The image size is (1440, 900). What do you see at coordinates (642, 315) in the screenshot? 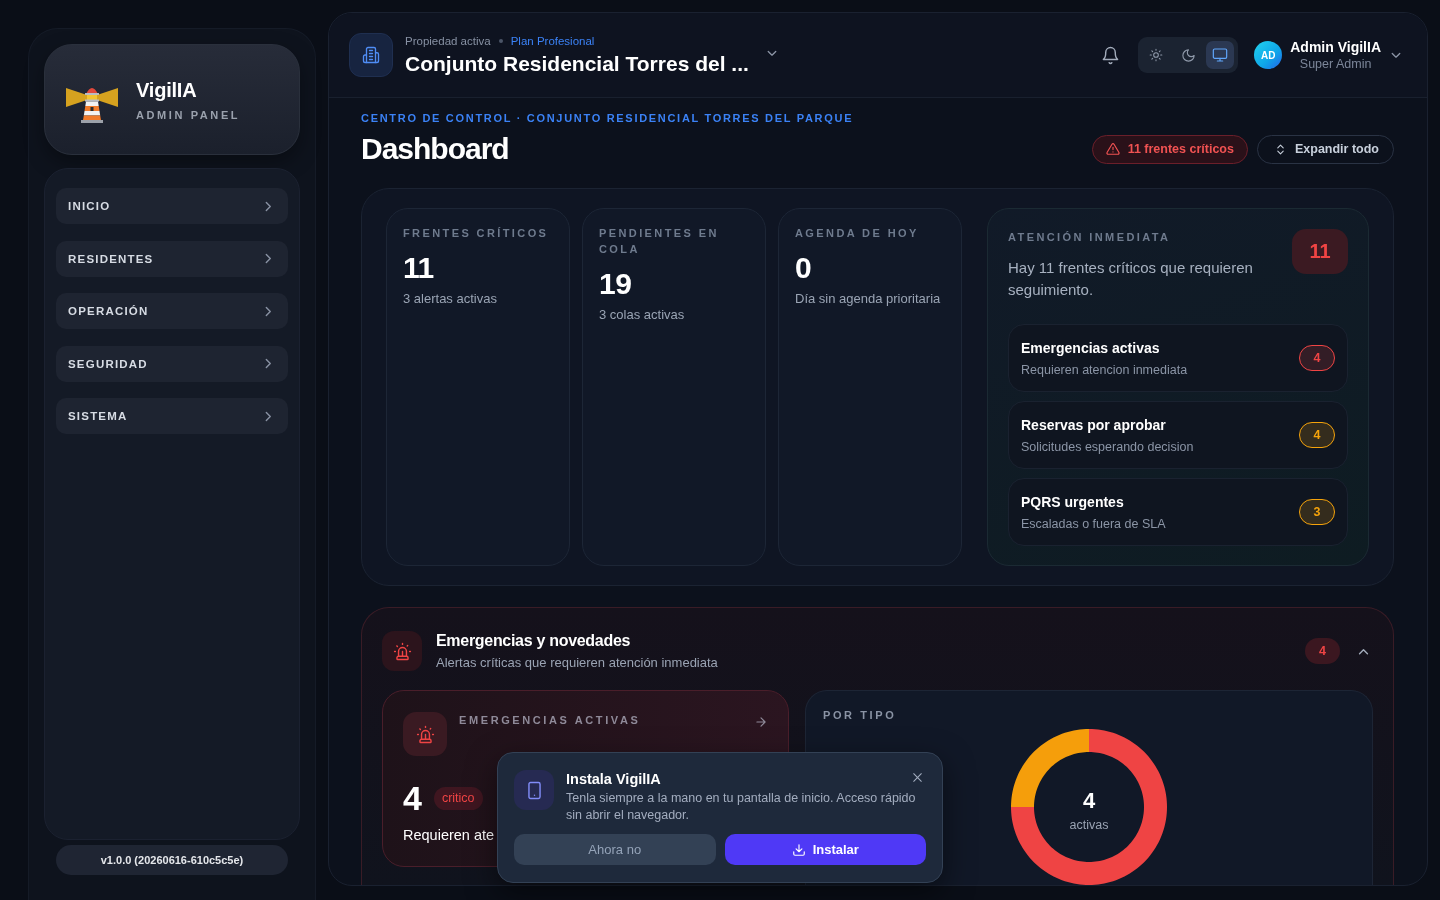
I see `stat-detail: 3 colas activas` at bounding box center [642, 315].